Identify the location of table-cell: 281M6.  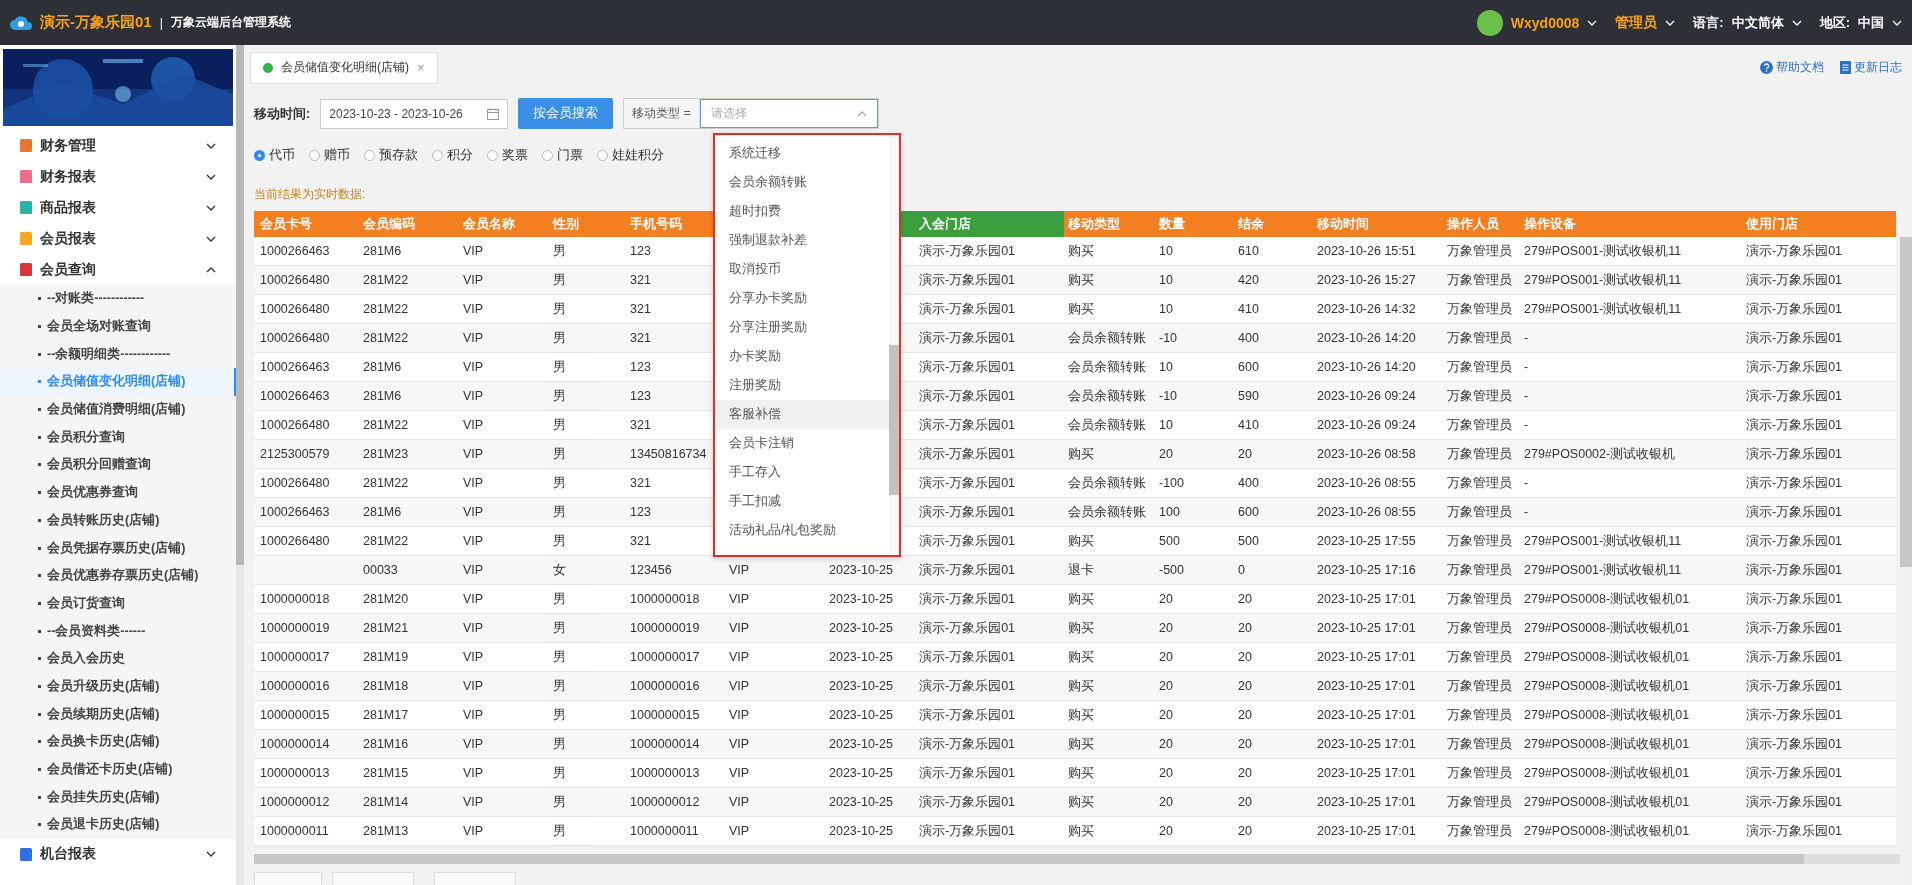
(407, 367).